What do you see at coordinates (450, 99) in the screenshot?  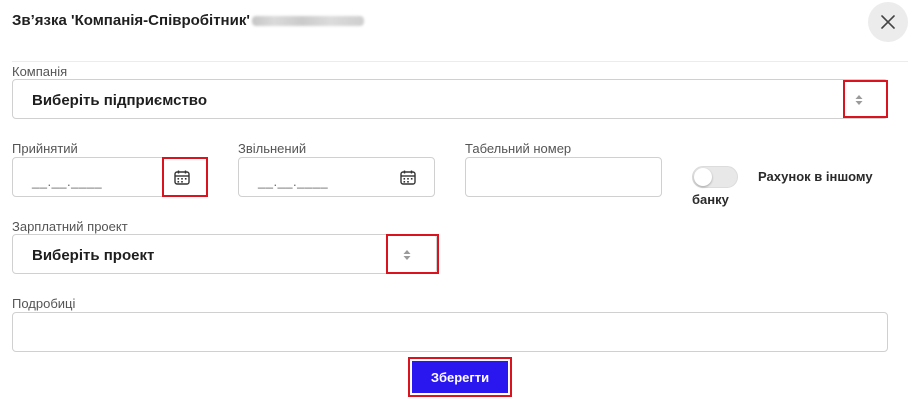 I see `company-select: Виберіть підприємство` at bounding box center [450, 99].